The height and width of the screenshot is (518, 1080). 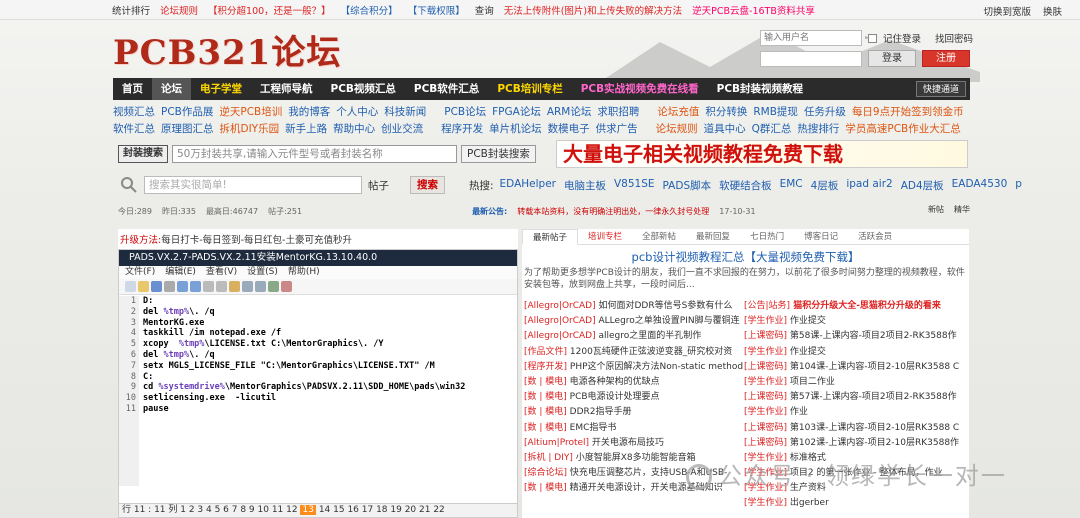 I want to click on quick-link-row2-6: 程序开发, so click(x=462, y=129).